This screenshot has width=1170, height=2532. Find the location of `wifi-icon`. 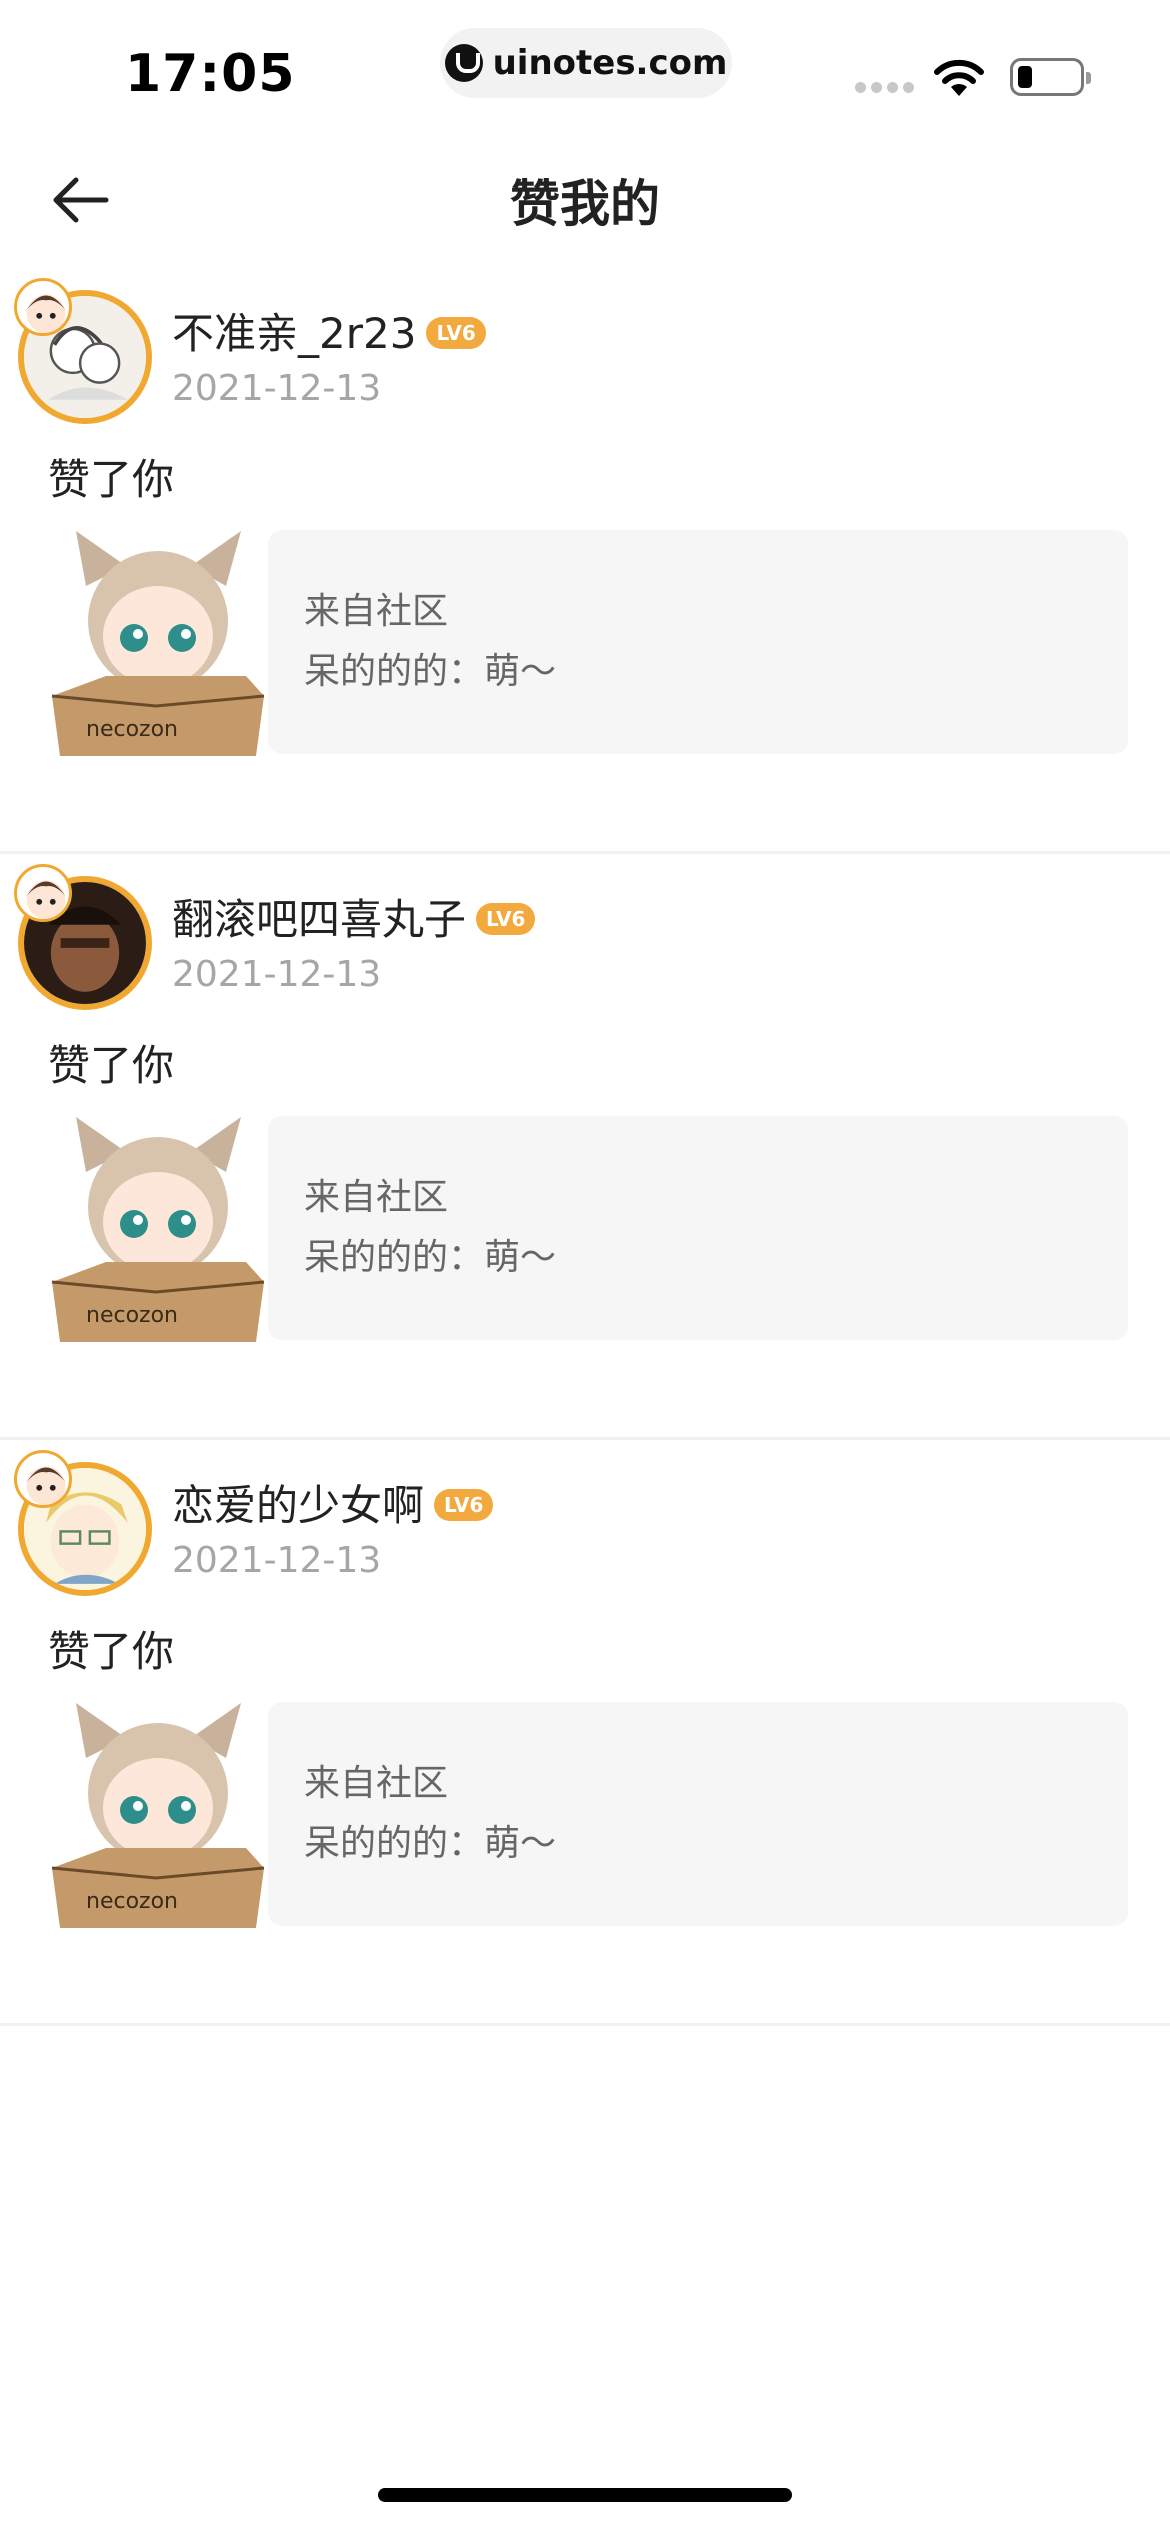

wifi-icon is located at coordinates (959, 77).